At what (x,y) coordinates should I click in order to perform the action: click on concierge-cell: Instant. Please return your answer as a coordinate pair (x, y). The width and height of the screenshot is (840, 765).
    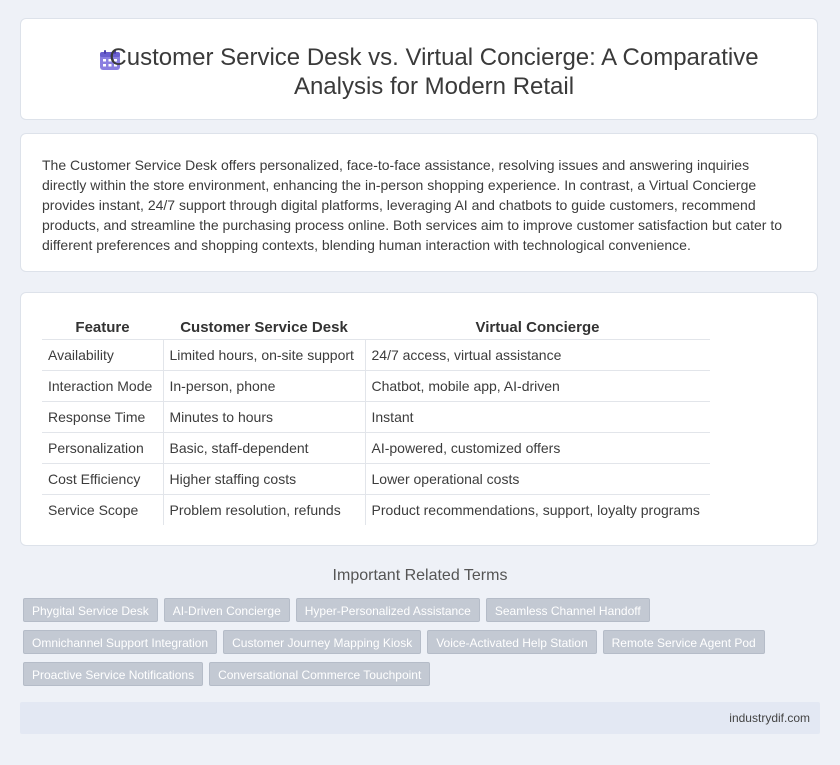
    Looking at the image, I should click on (537, 417).